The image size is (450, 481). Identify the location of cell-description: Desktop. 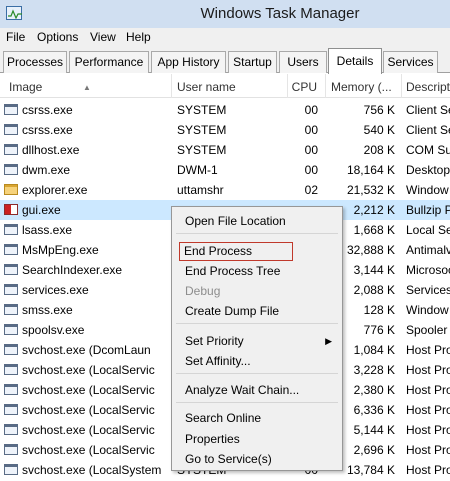
(428, 170).